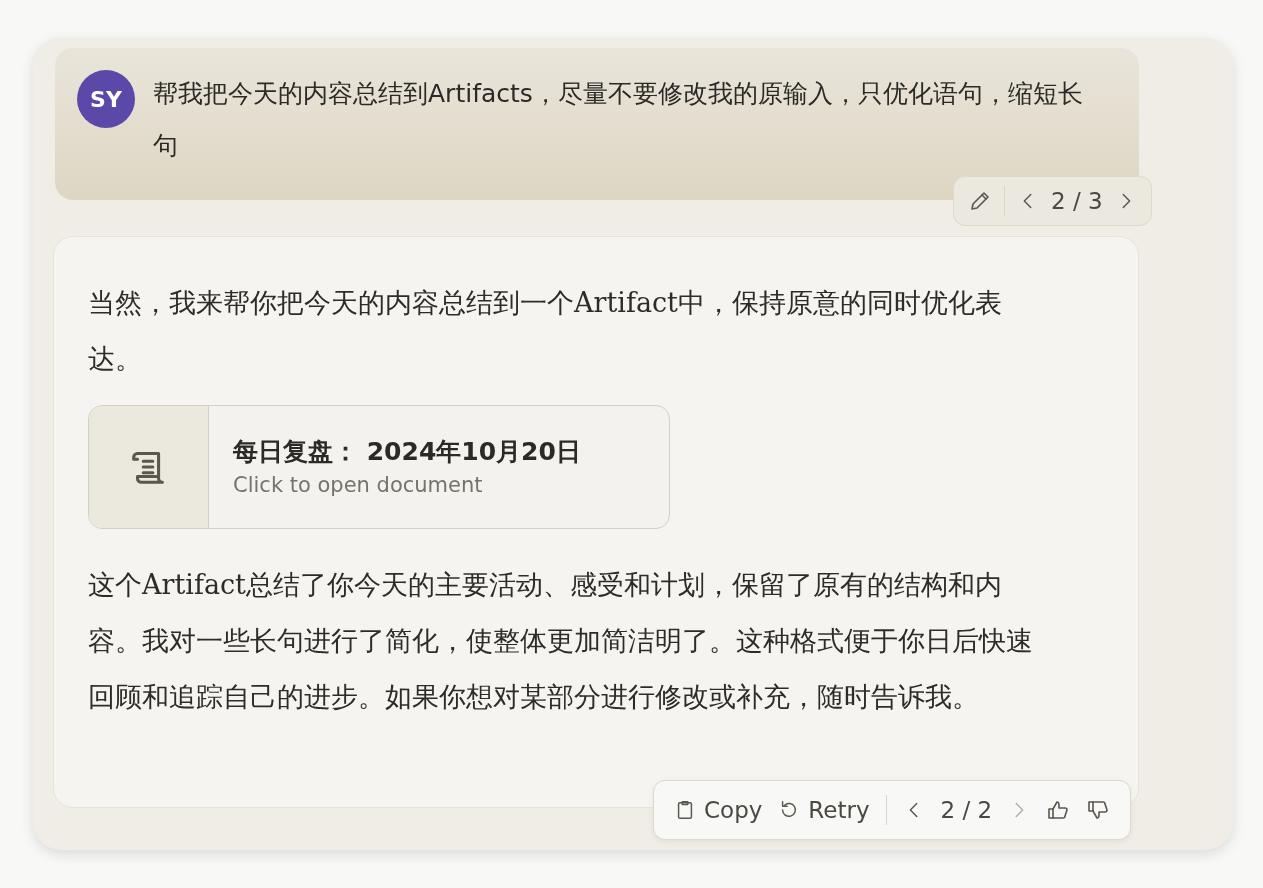 This screenshot has width=1263, height=888. Describe the element at coordinates (1058, 810) in the screenshot. I see `thumbs-up-icon` at that location.